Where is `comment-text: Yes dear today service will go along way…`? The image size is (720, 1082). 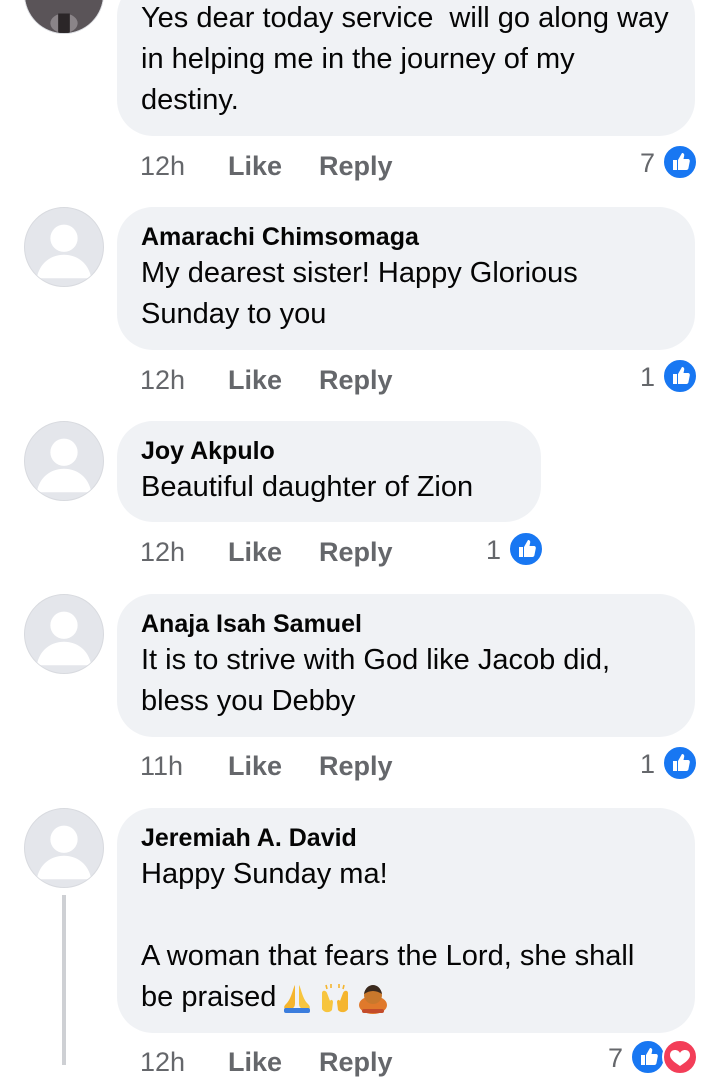 comment-text: Yes dear today service will go along way… is located at coordinates (409, 59).